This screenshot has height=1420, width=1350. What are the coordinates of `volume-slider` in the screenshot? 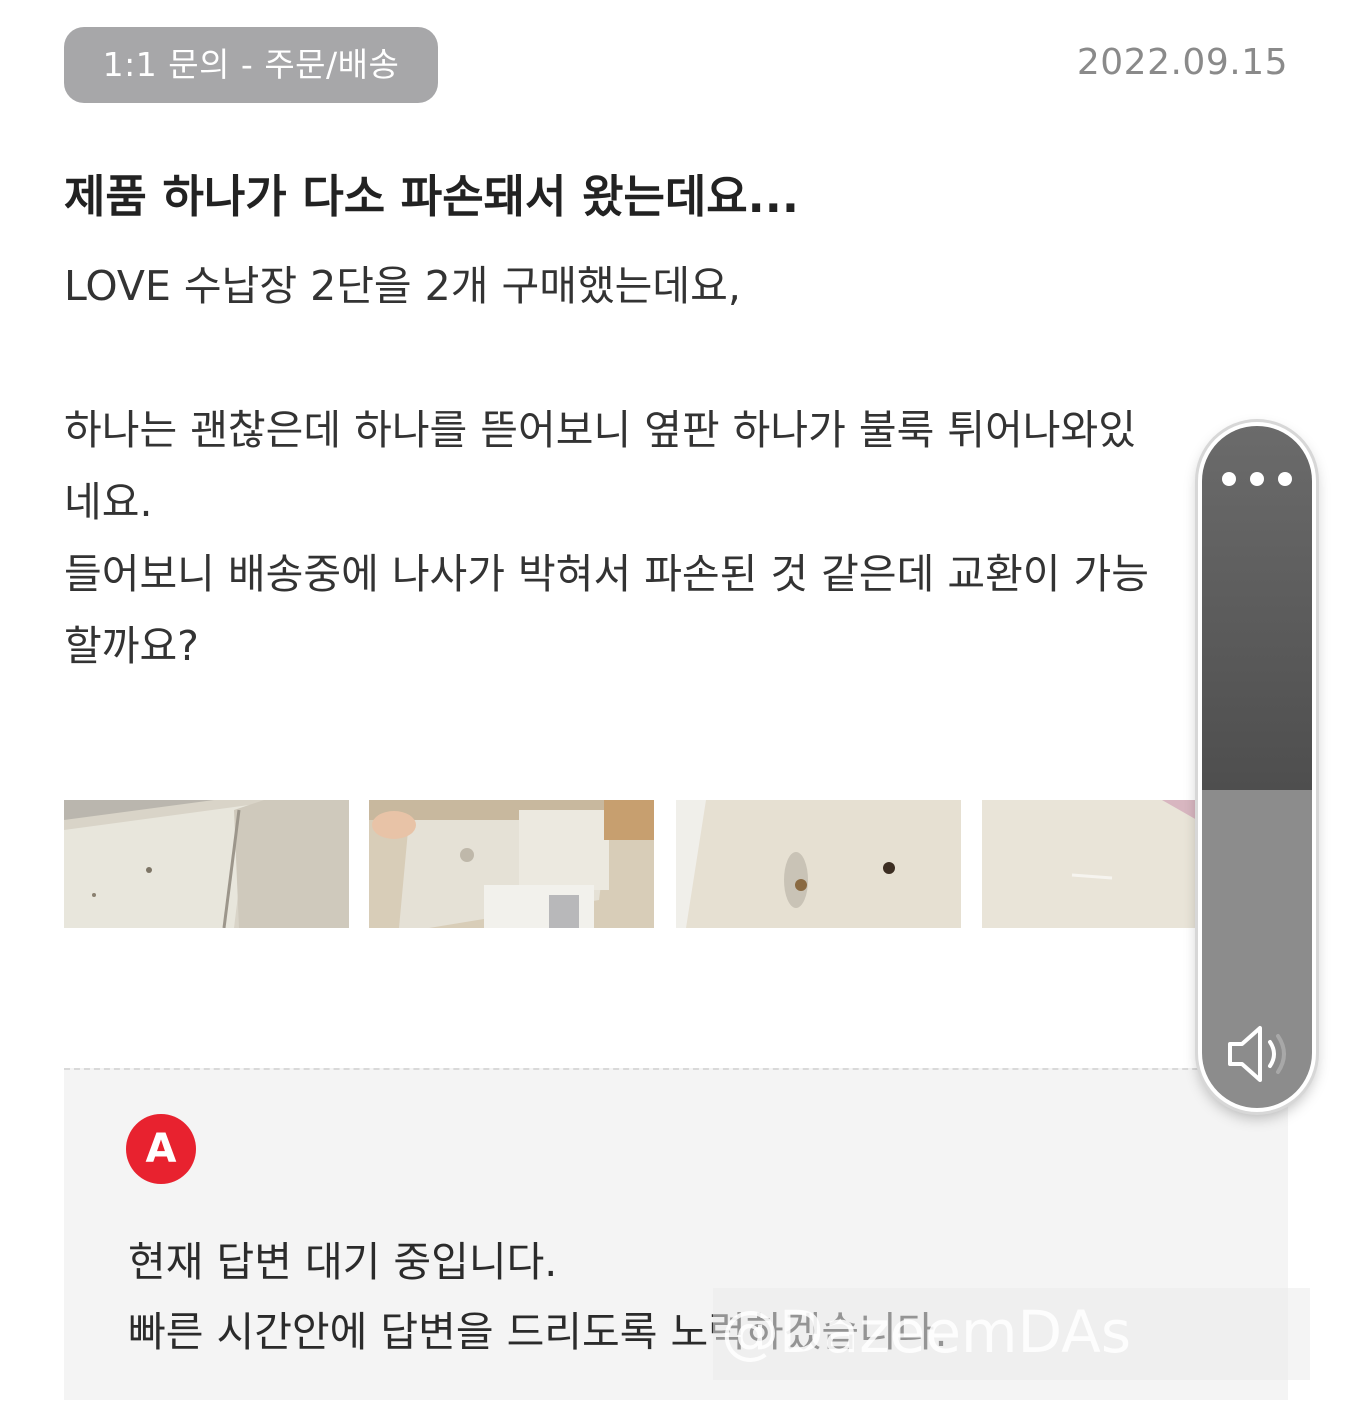 It's located at (1257, 767).